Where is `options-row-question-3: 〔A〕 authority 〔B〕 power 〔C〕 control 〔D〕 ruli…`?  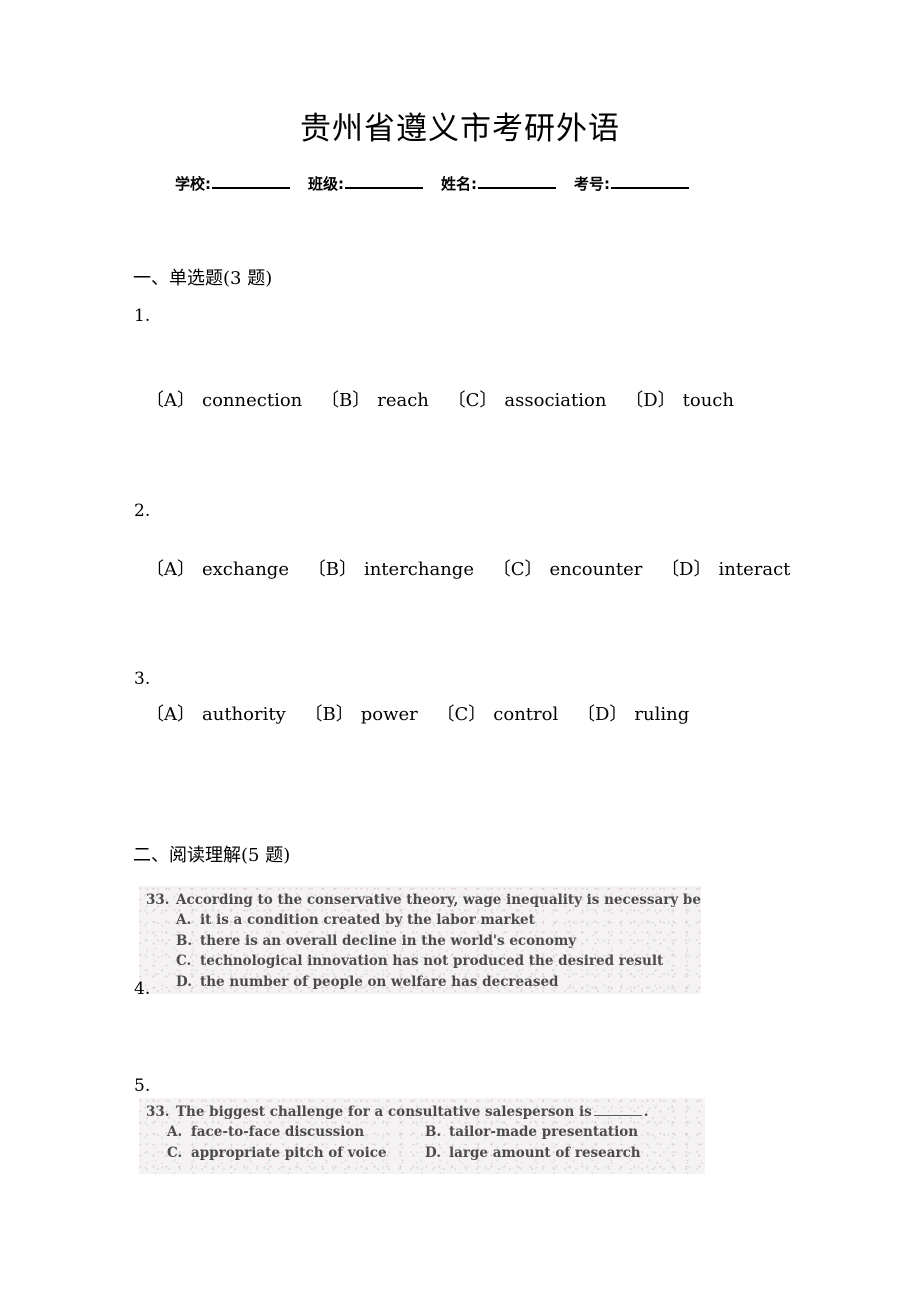
options-row-question-3: 〔A〕 authority 〔B〕 power 〔C〕 control 〔D〕 ruli… is located at coordinates (417, 715).